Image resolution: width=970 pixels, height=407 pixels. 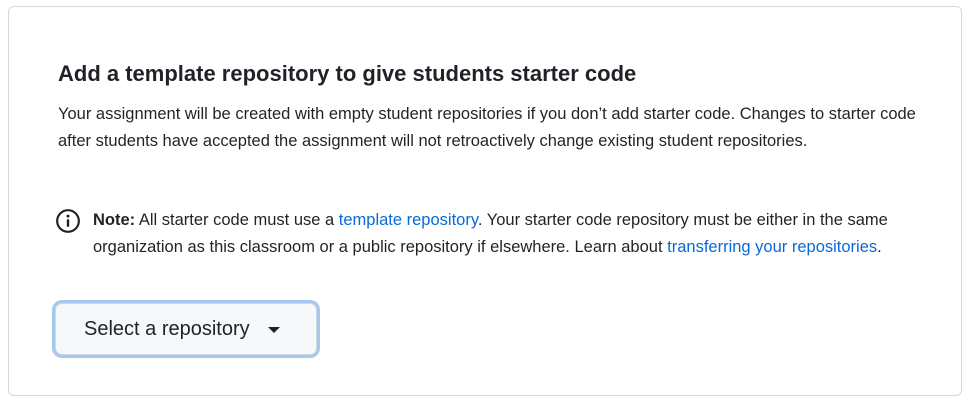 I want to click on caret-down-icon, so click(x=273, y=330).